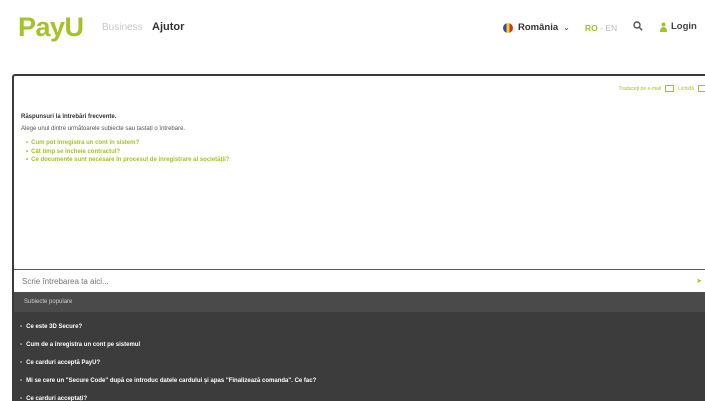  I want to click on language-switch: RO - EN, so click(601, 28).